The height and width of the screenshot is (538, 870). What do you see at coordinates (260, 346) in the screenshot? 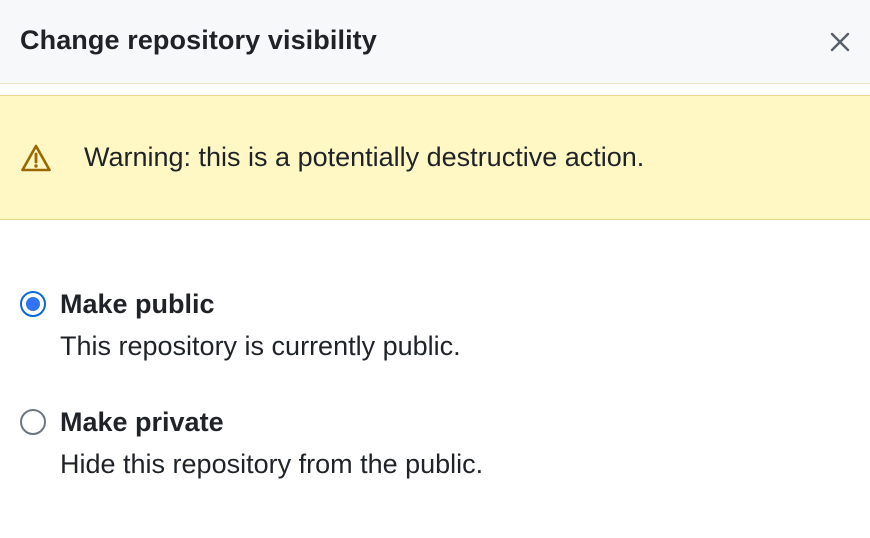
I see `make-public-description: This repository is currently public.` at bounding box center [260, 346].